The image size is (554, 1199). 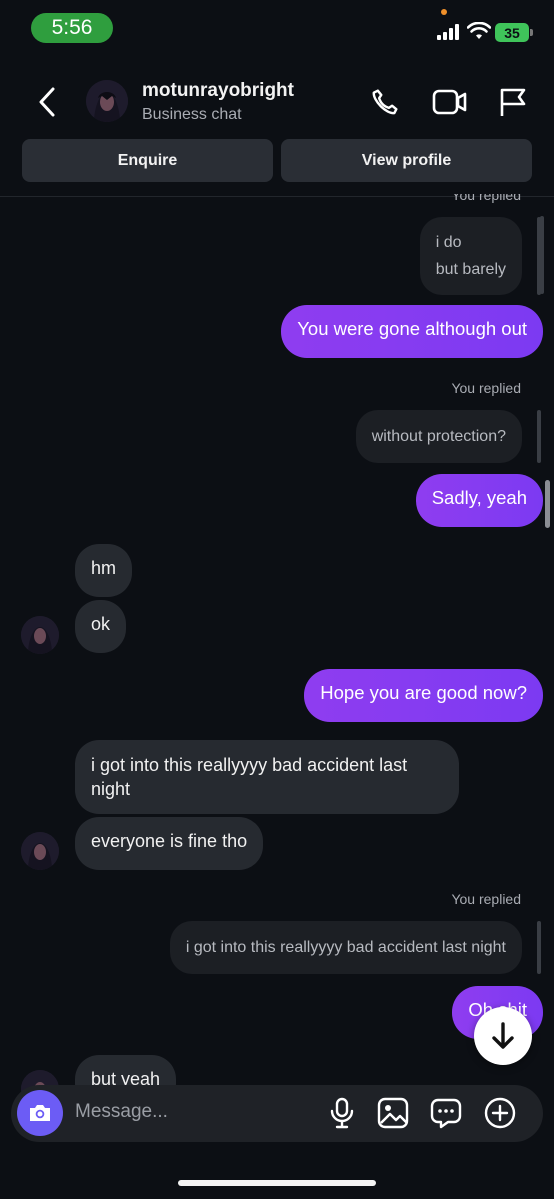 I want to click on quote-line: but barely, so click(x=470, y=269).